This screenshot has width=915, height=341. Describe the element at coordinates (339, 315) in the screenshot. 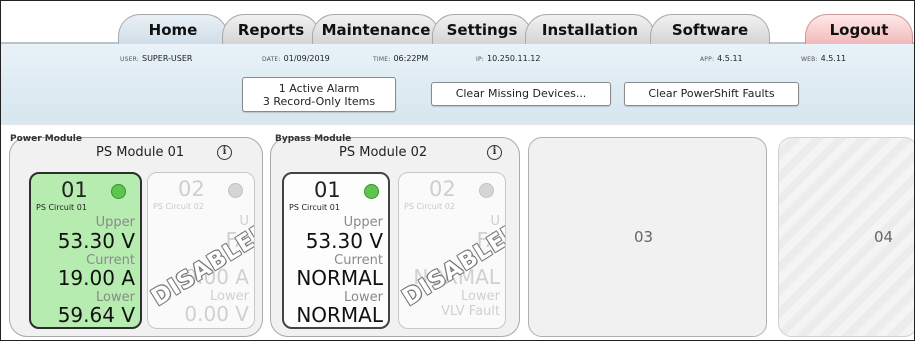

I see `lower-value: NORMAL` at that location.